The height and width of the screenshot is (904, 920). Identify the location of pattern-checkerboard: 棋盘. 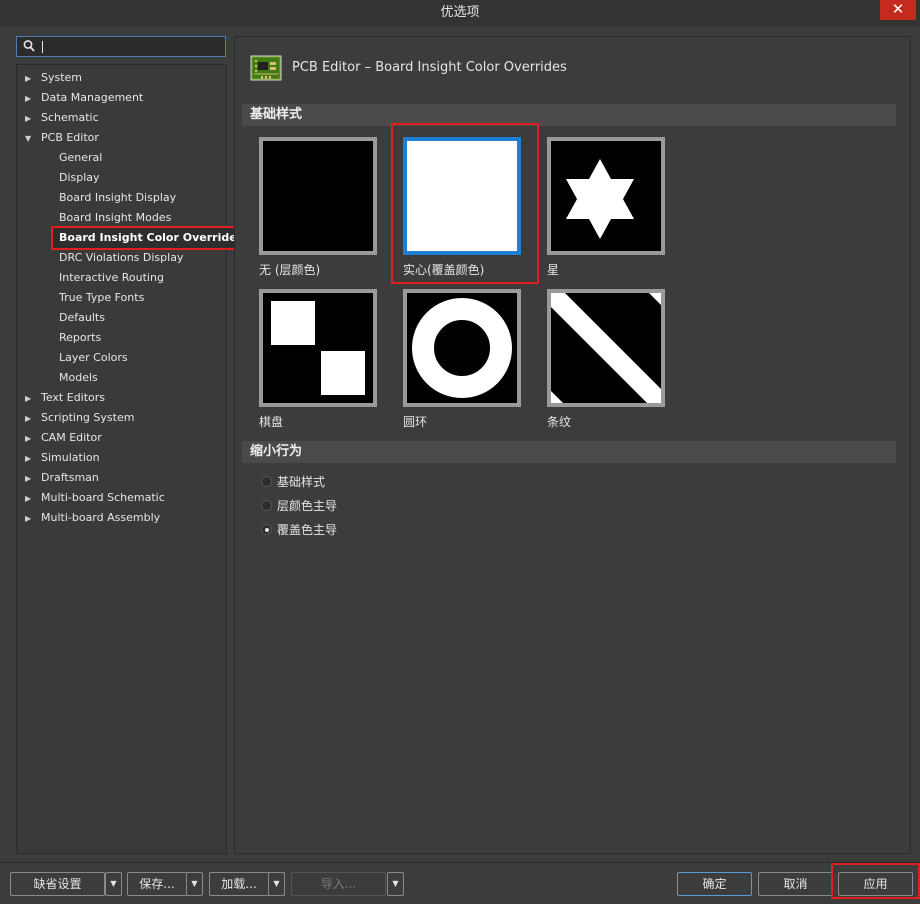
(318, 359).